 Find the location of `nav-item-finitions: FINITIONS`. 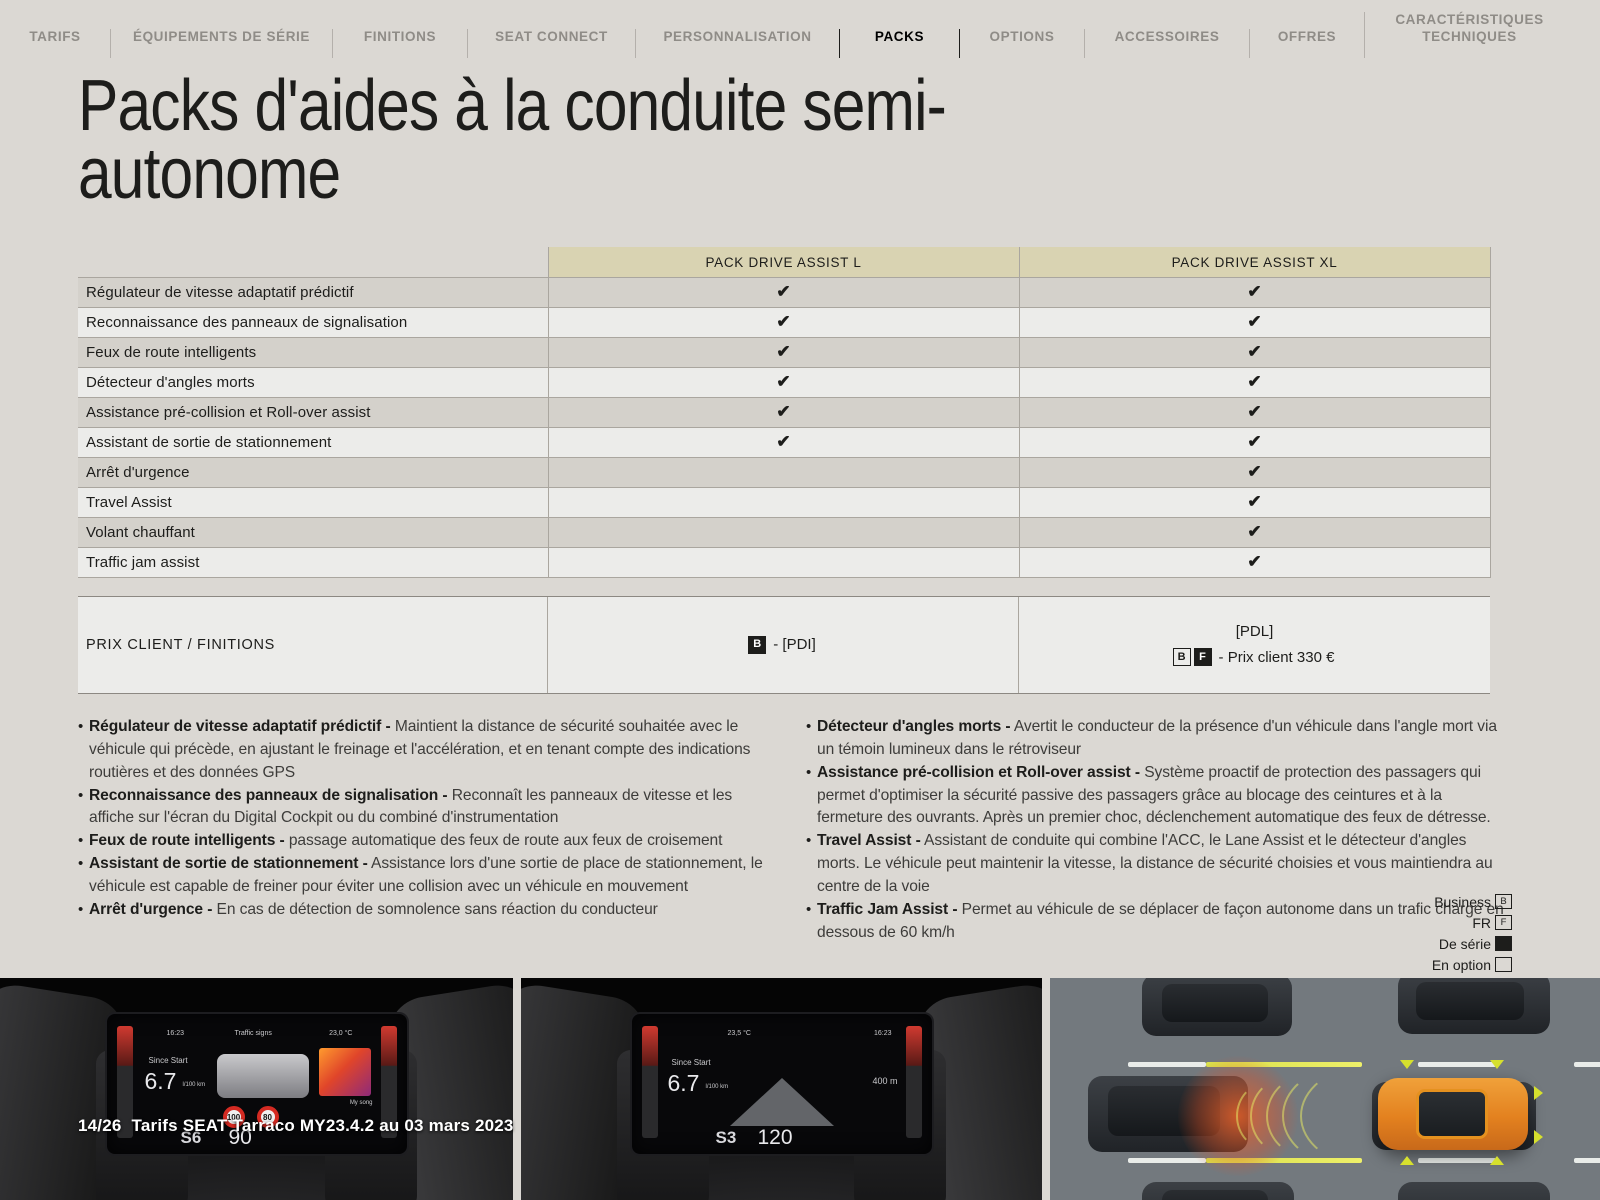

nav-item-finitions: FINITIONS is located at coordinates (399, 43).